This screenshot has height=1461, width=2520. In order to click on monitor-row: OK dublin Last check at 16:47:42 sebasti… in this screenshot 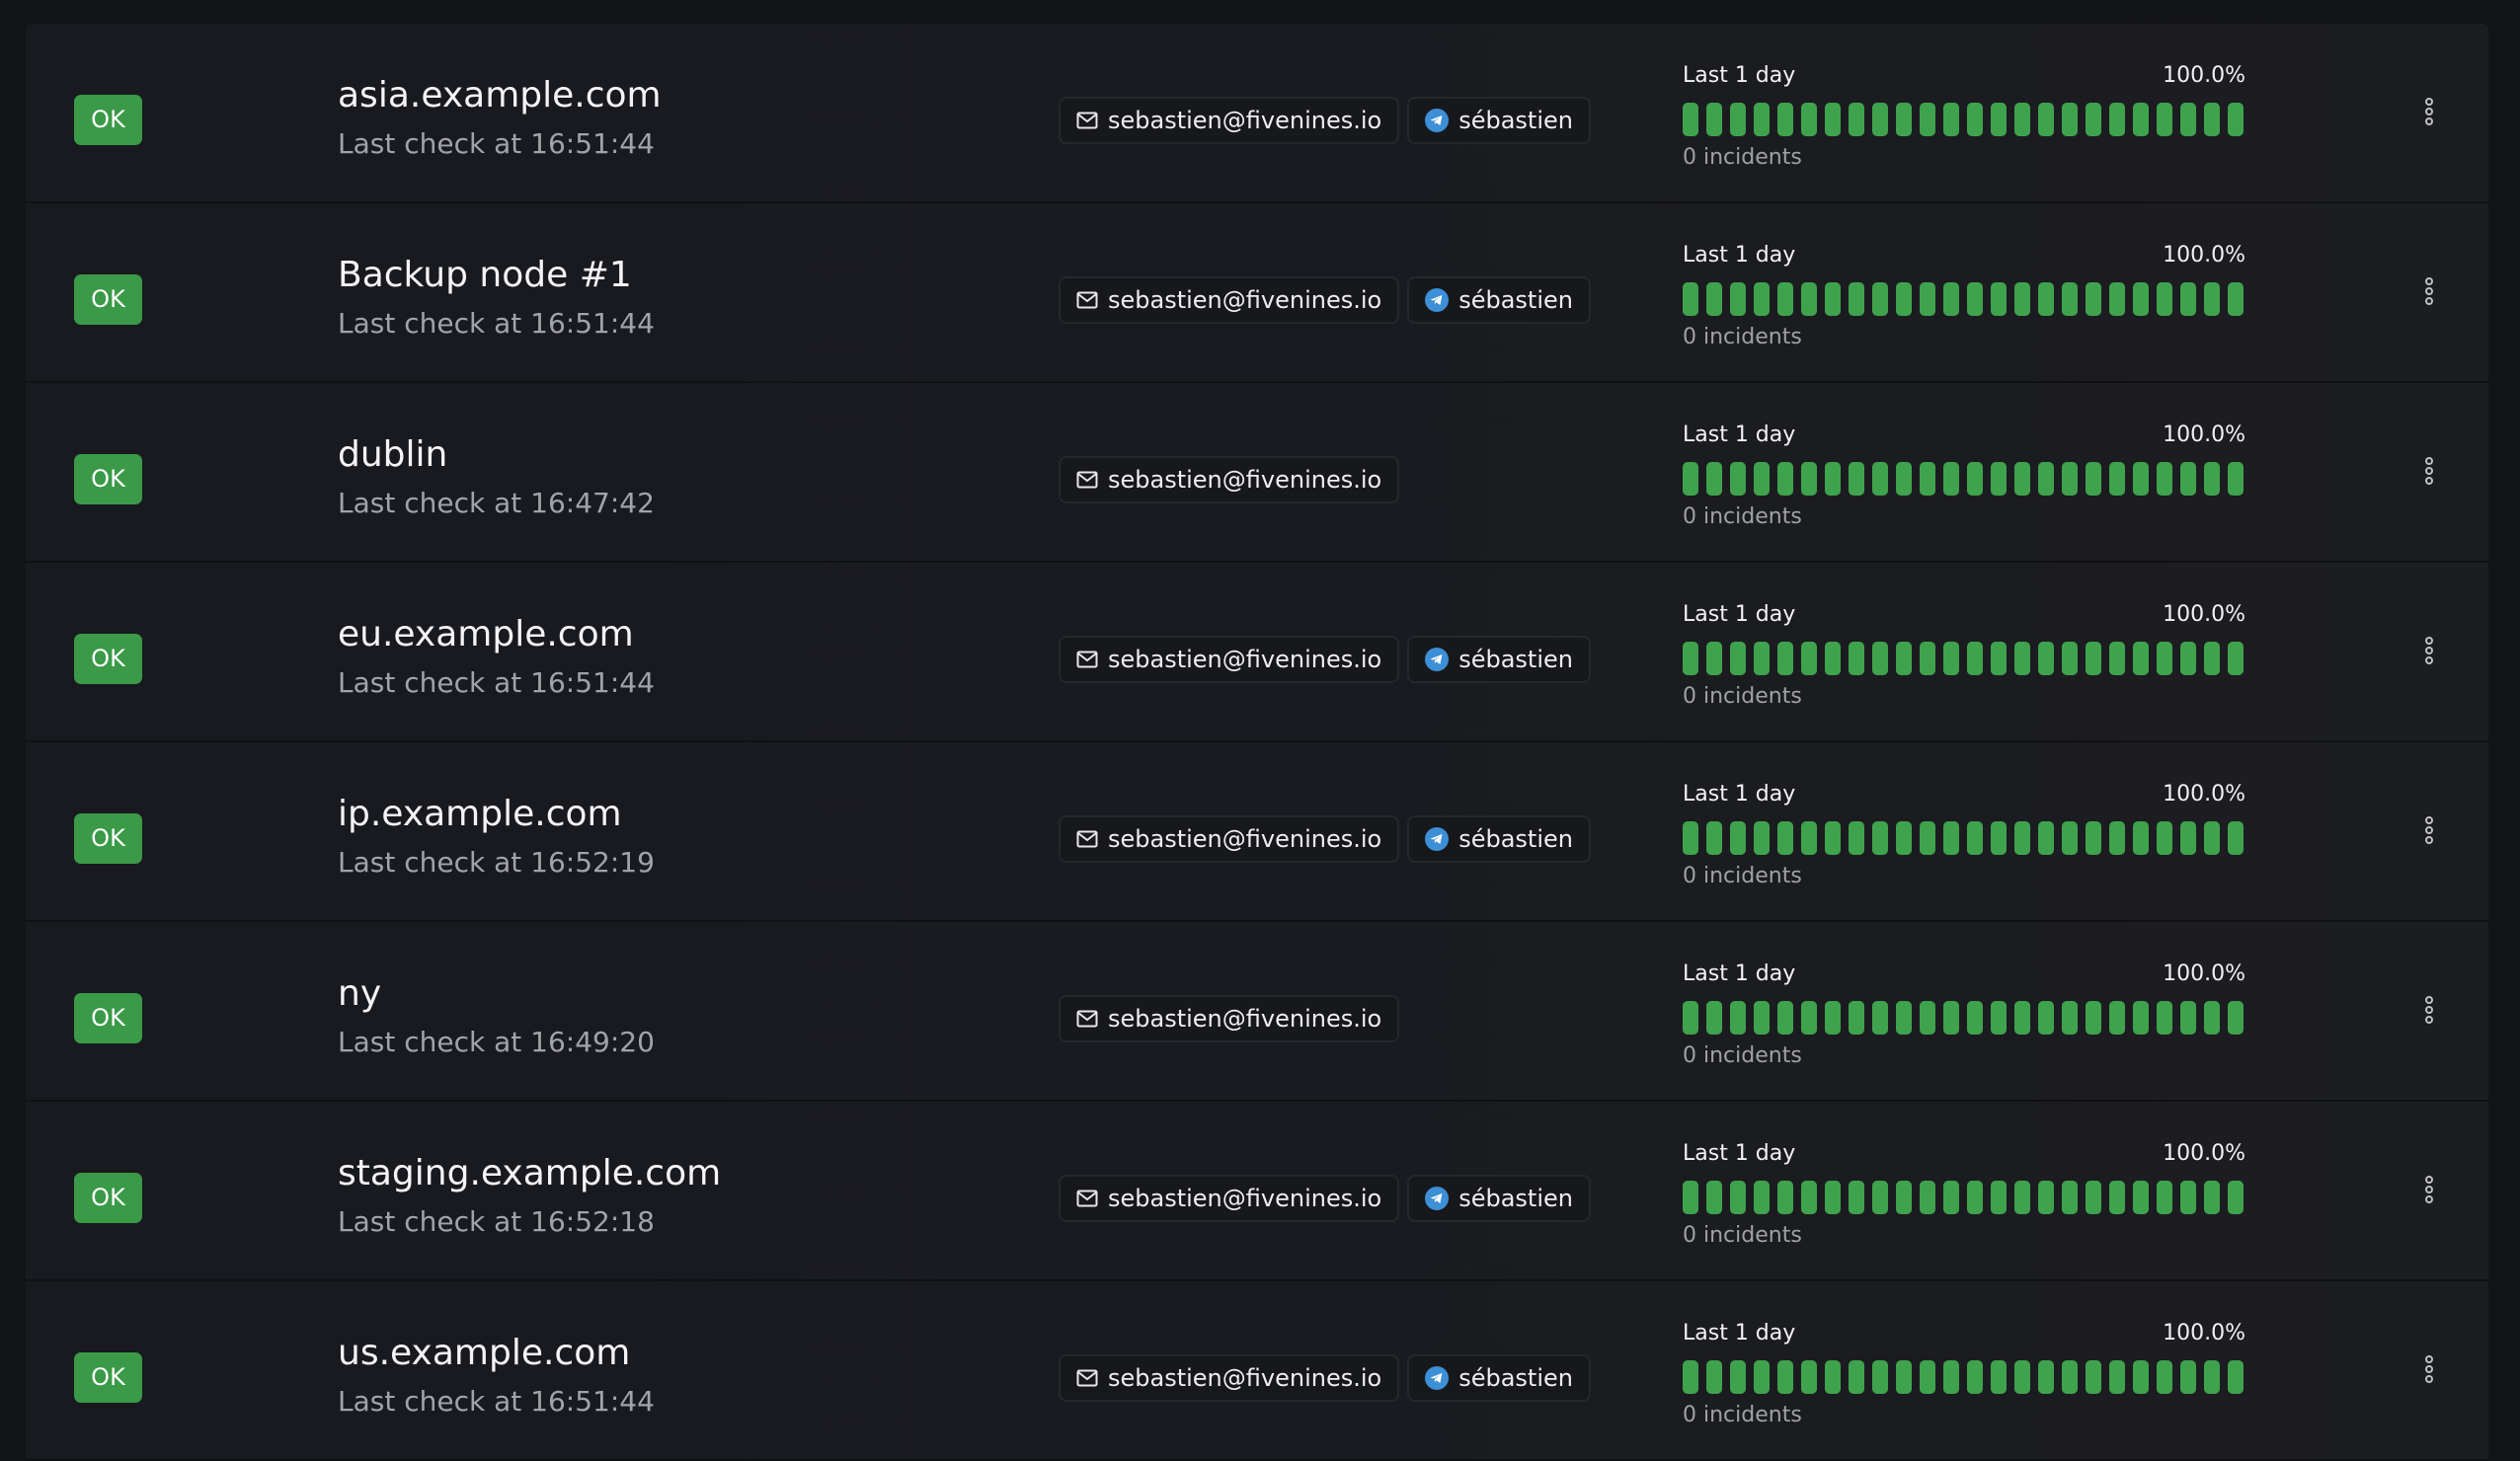, I will do `click(1257, 473)`.